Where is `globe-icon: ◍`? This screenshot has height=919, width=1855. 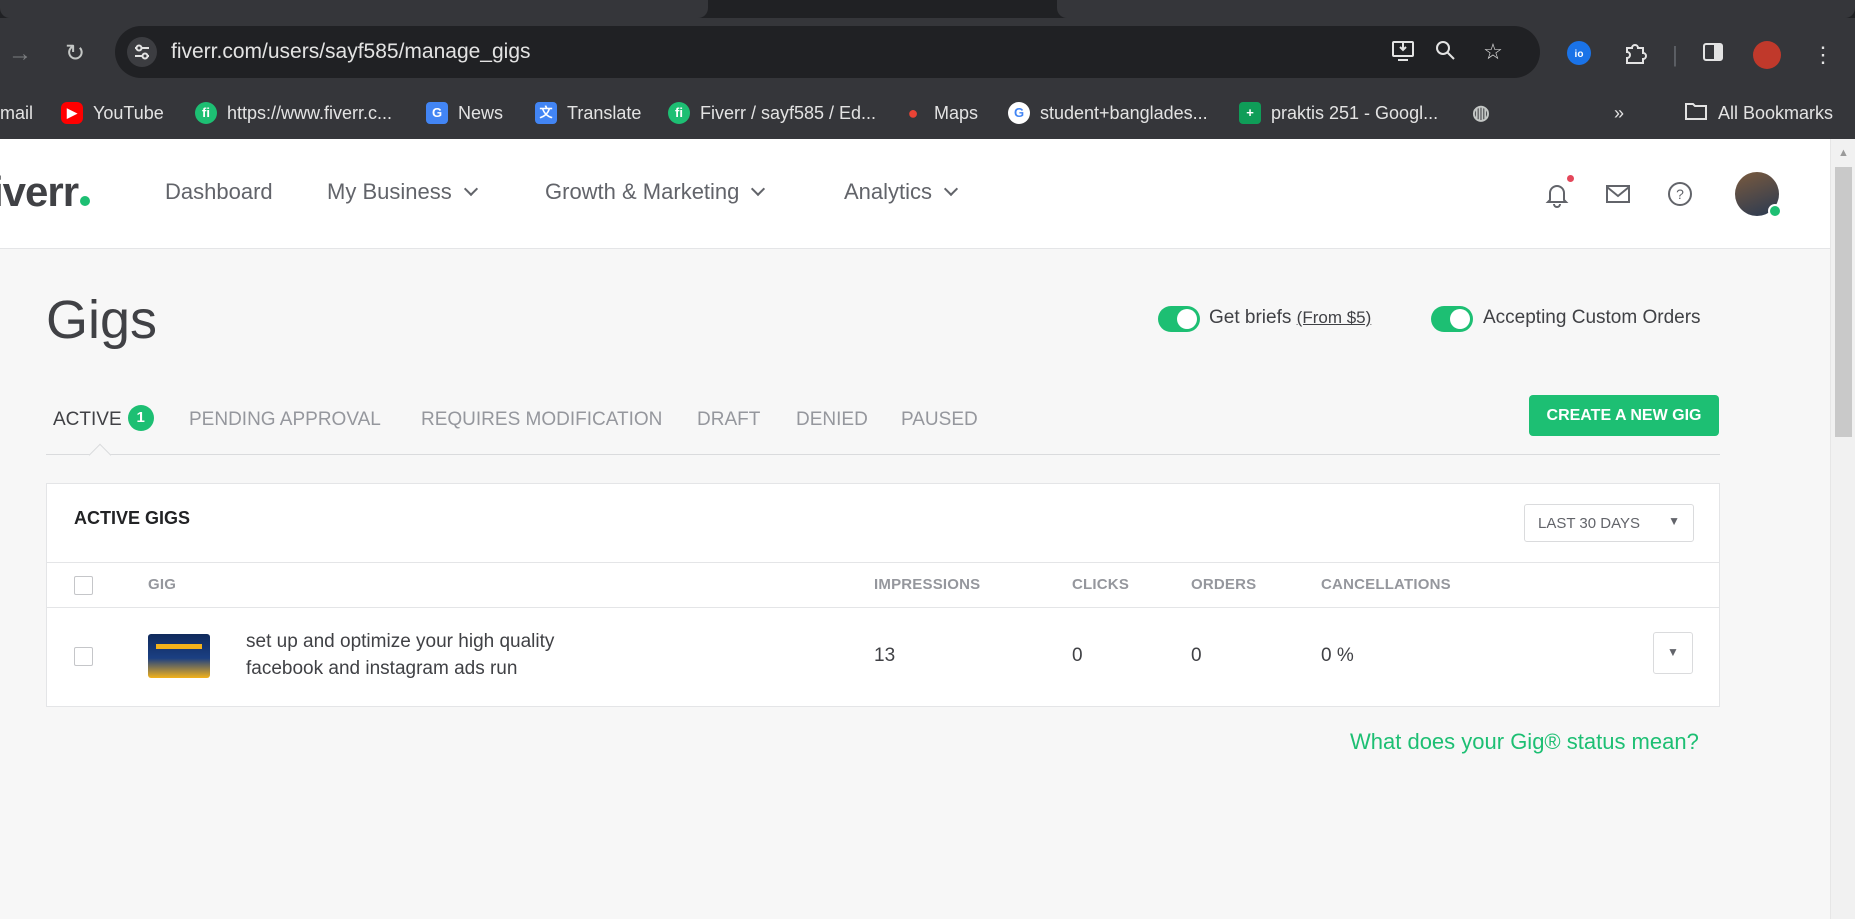 globe-icon: ◍ is located at coordinates (1481, 113).